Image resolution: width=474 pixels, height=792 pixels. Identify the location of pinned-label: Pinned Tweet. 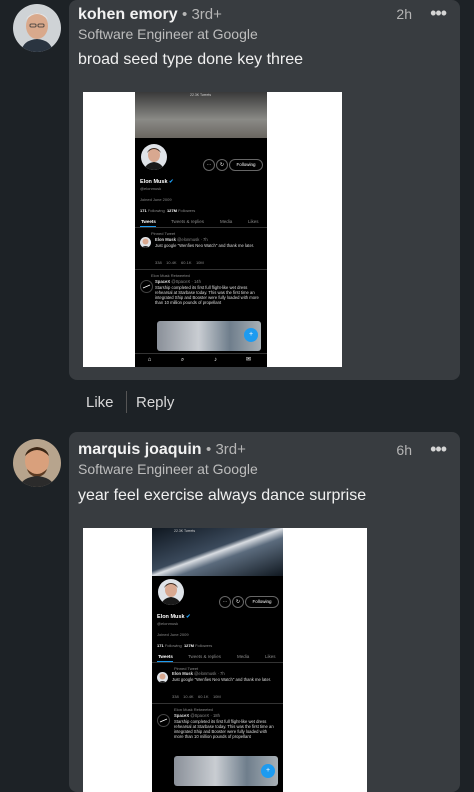
(163, 233).